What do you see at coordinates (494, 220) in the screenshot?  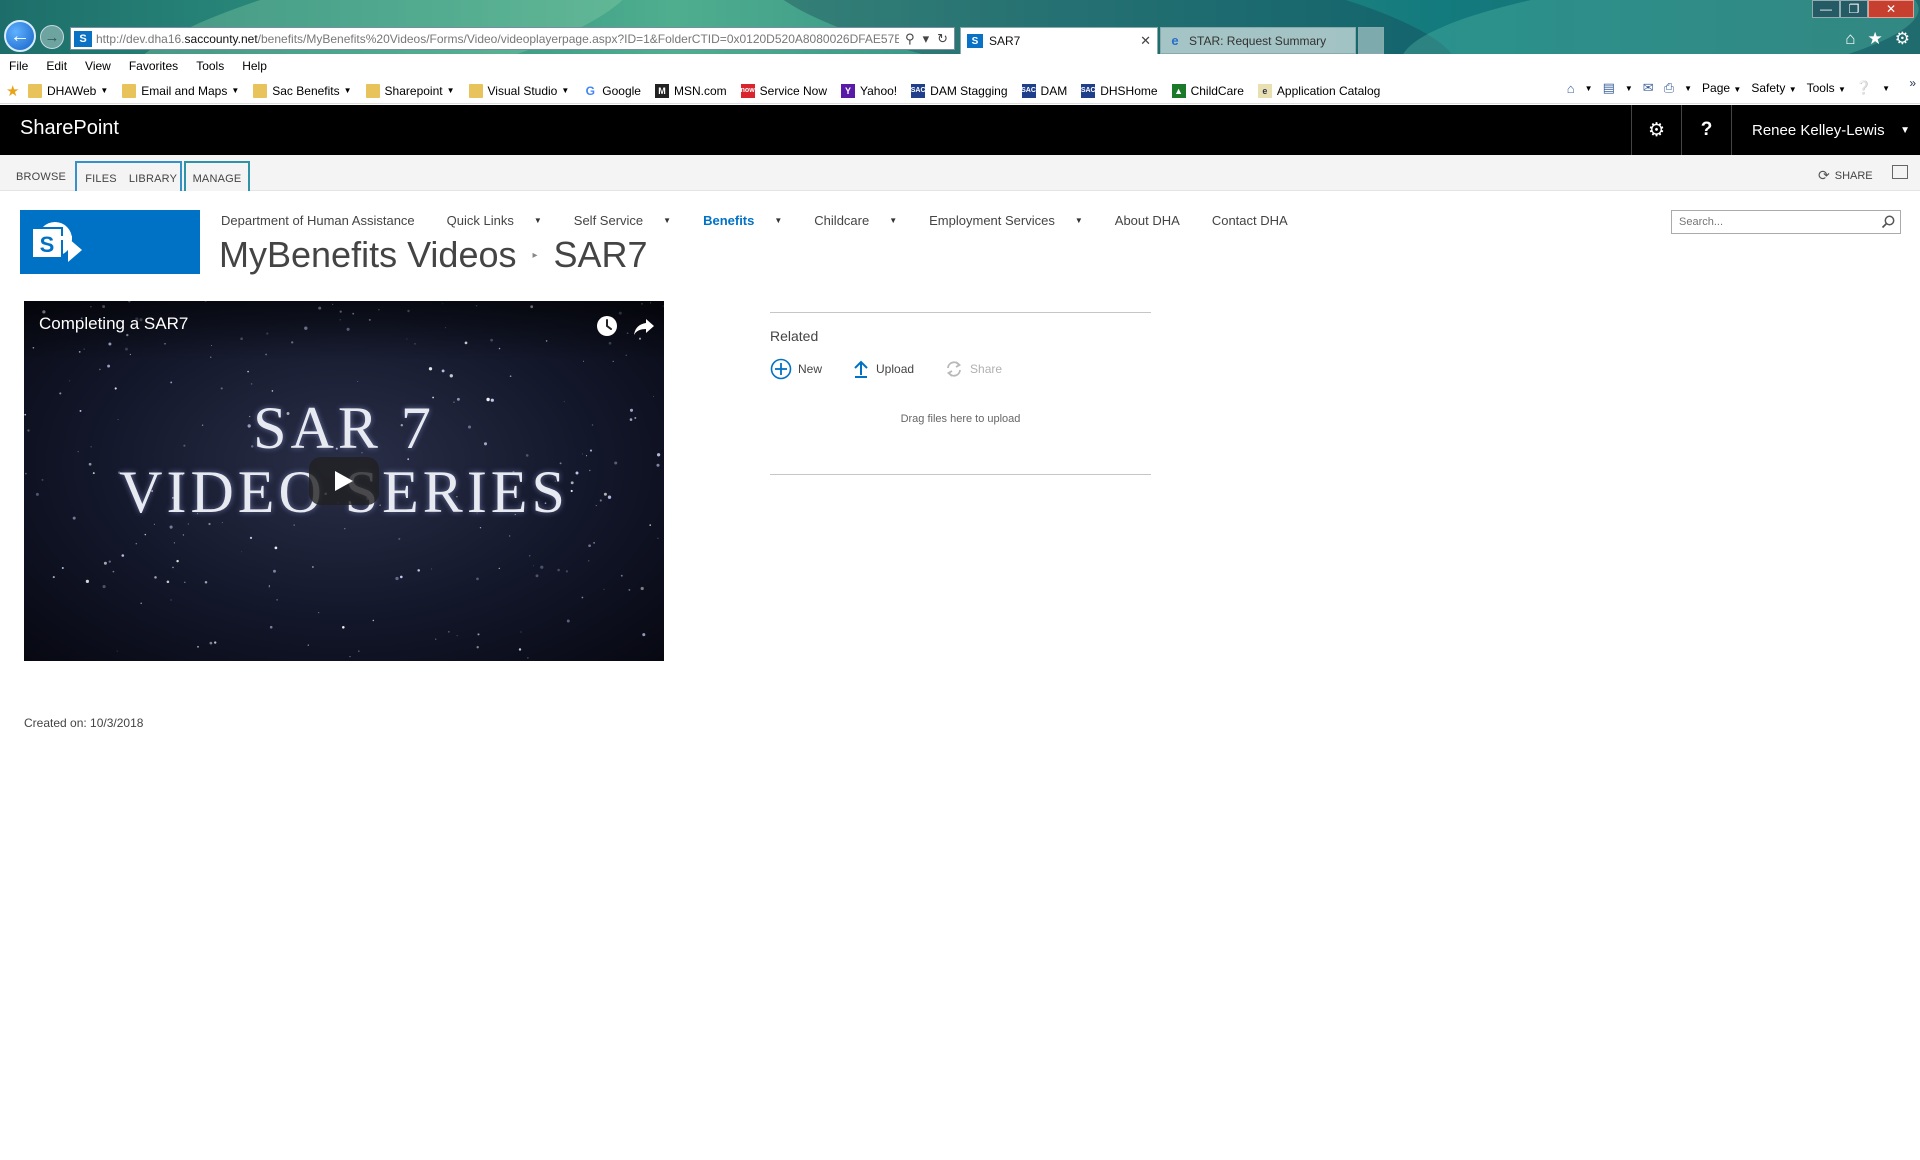 I see `nav-quick-links: Quick Links ▼` at bounding box center [494, 220].